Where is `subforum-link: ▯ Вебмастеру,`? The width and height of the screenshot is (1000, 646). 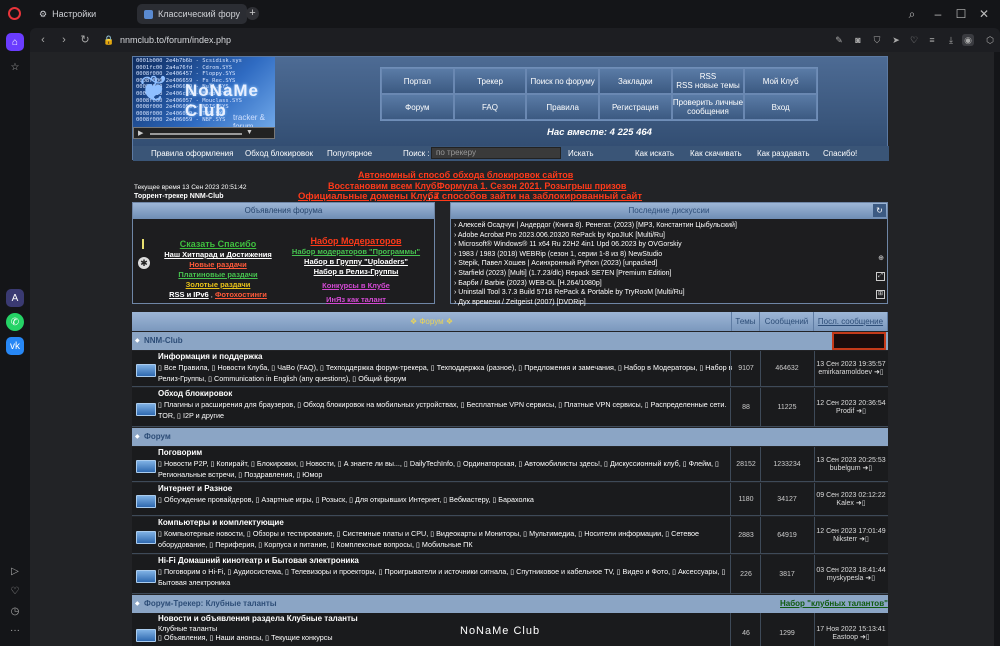
subforum-link: ▯ Вебмастеру, is located at coordinates (467, 499).